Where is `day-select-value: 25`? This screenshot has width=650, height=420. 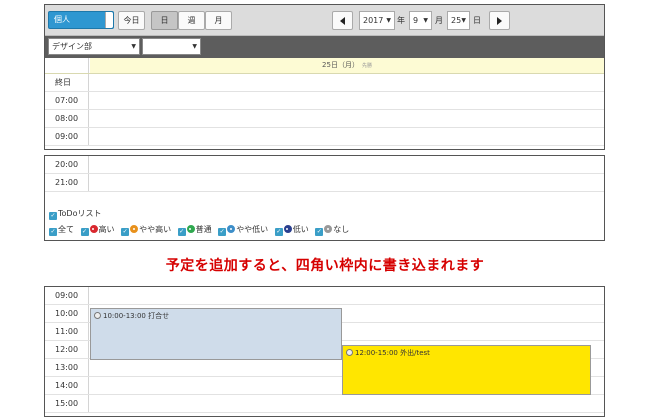
day-select-value: 25 is located at coordinates (456, 20).